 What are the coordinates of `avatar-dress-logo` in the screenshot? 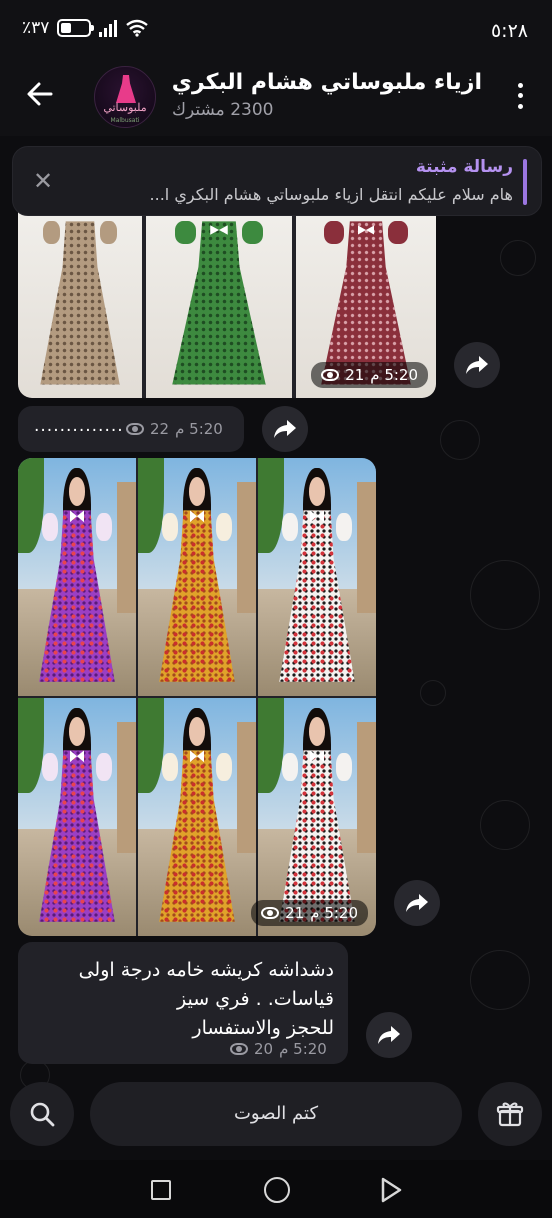 It's located at (126, 89).